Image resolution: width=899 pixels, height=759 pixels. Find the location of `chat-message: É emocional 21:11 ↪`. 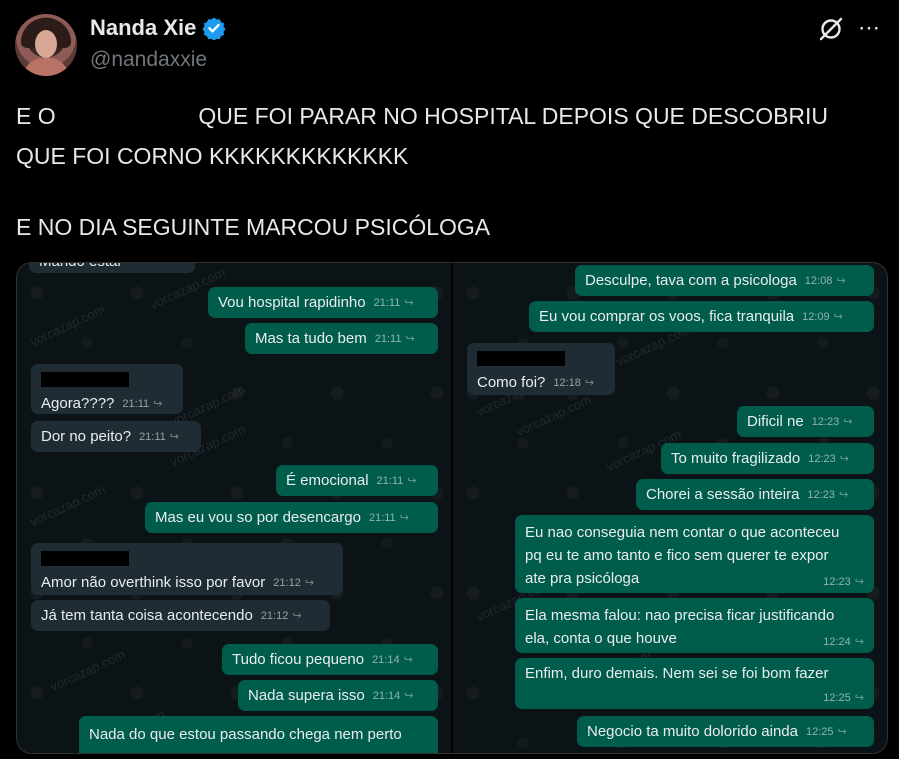

chat-message: É emocional 21:11 ↪ is located at coordinates (357, 480).